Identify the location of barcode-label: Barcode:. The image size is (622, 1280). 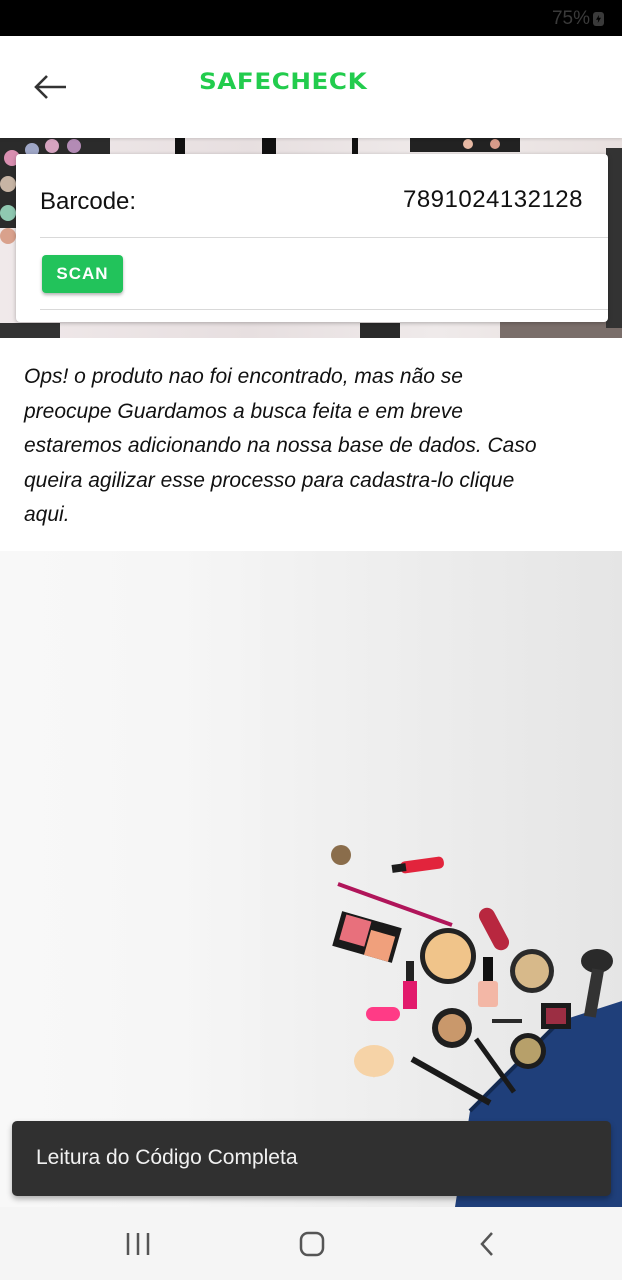
(88, 201).